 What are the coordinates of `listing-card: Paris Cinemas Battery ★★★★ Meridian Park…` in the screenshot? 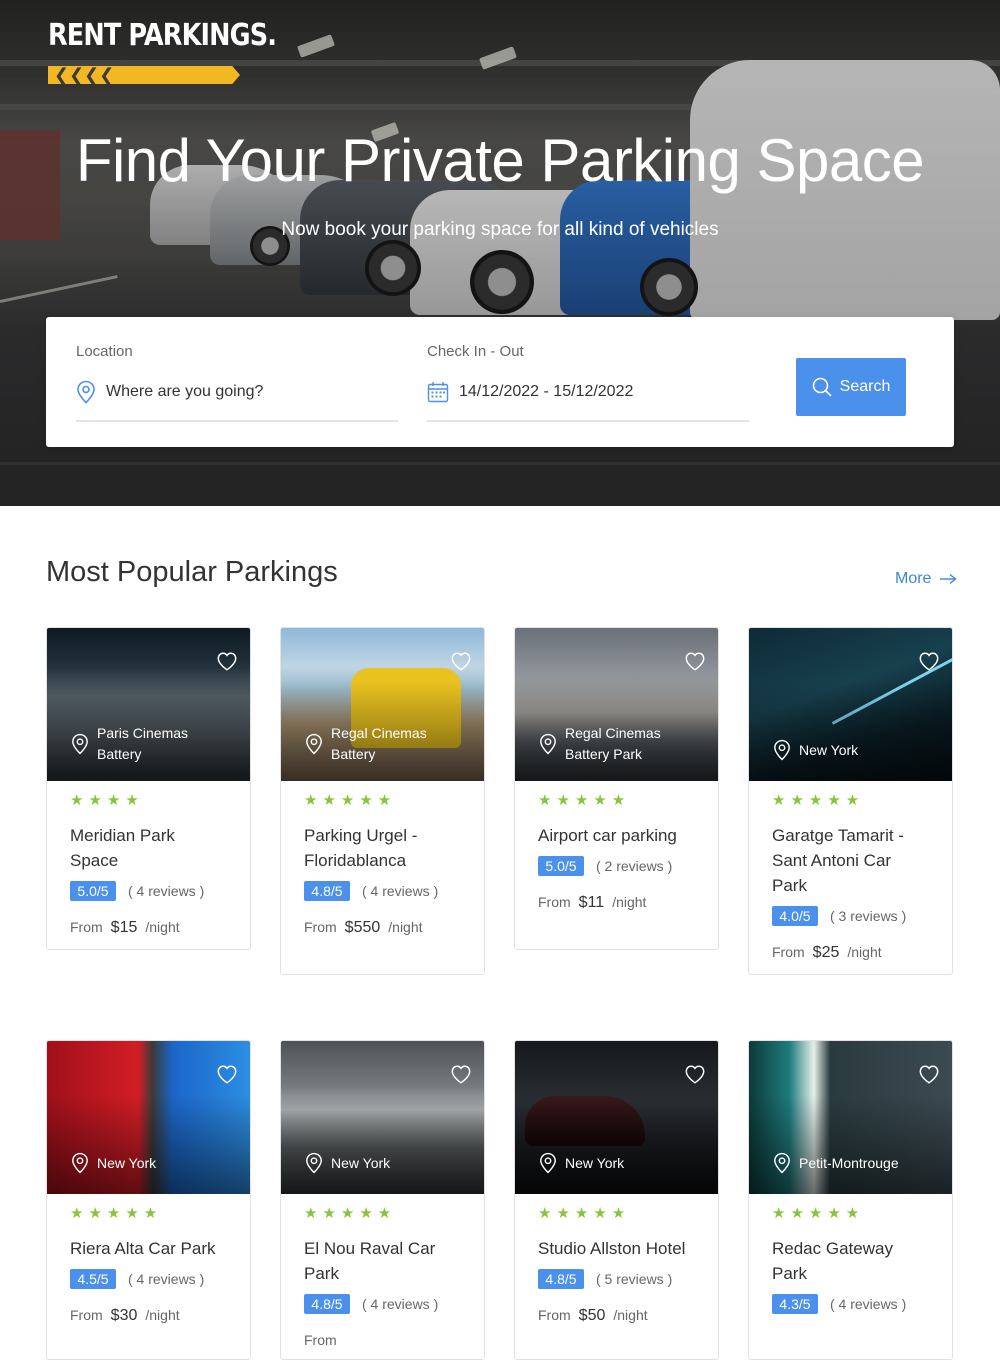 It's located at (148, 788).